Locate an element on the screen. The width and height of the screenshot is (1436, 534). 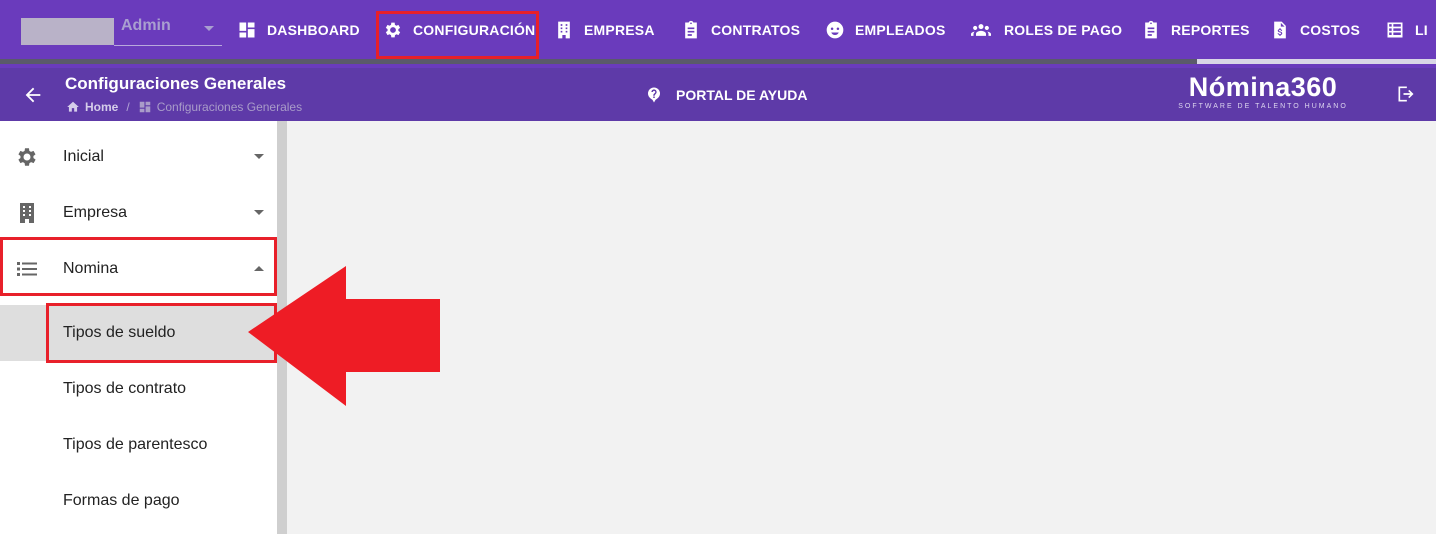
nav-li: LI is located at coordinates (1406, 30).